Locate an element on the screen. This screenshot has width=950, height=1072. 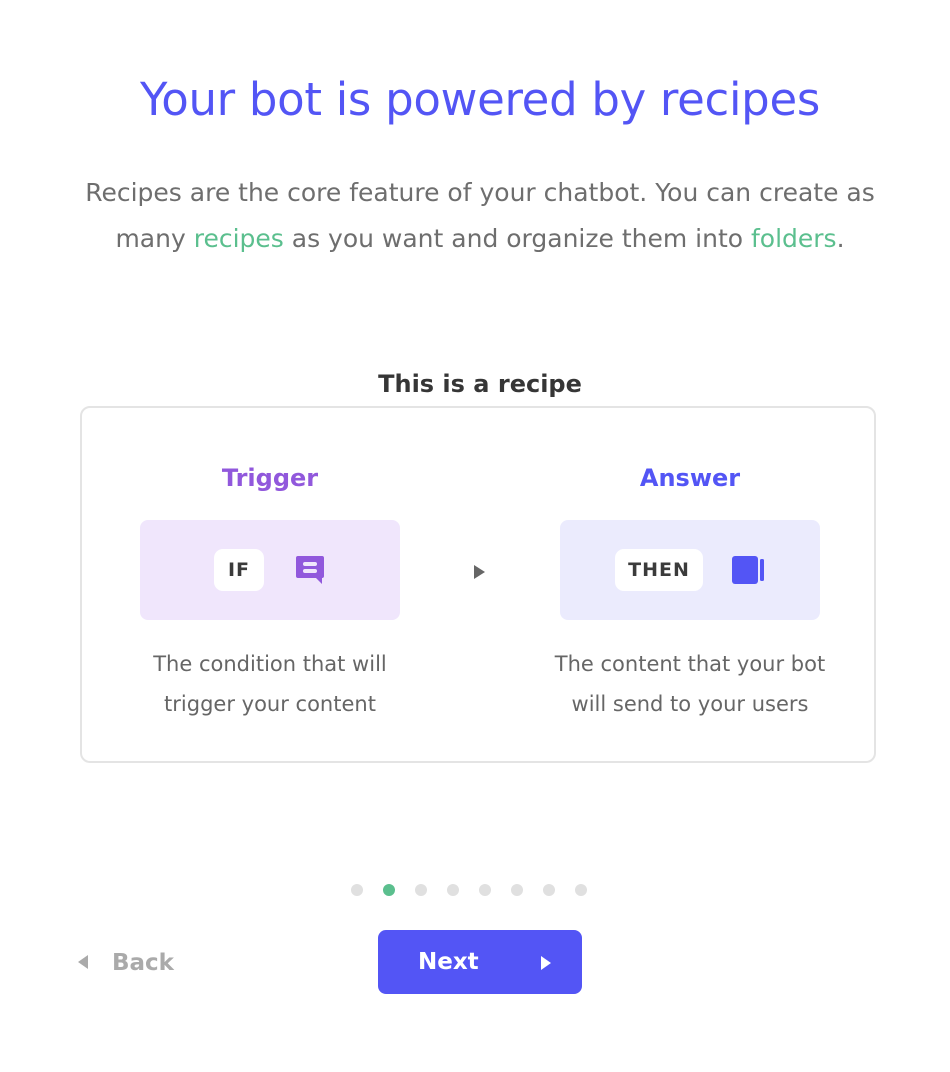
folders-link: folders is located at coordinates (794, 238).